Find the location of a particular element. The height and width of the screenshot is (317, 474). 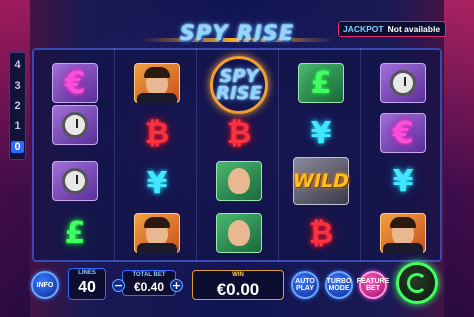

spin-icon is located at coordinates (417, 283).